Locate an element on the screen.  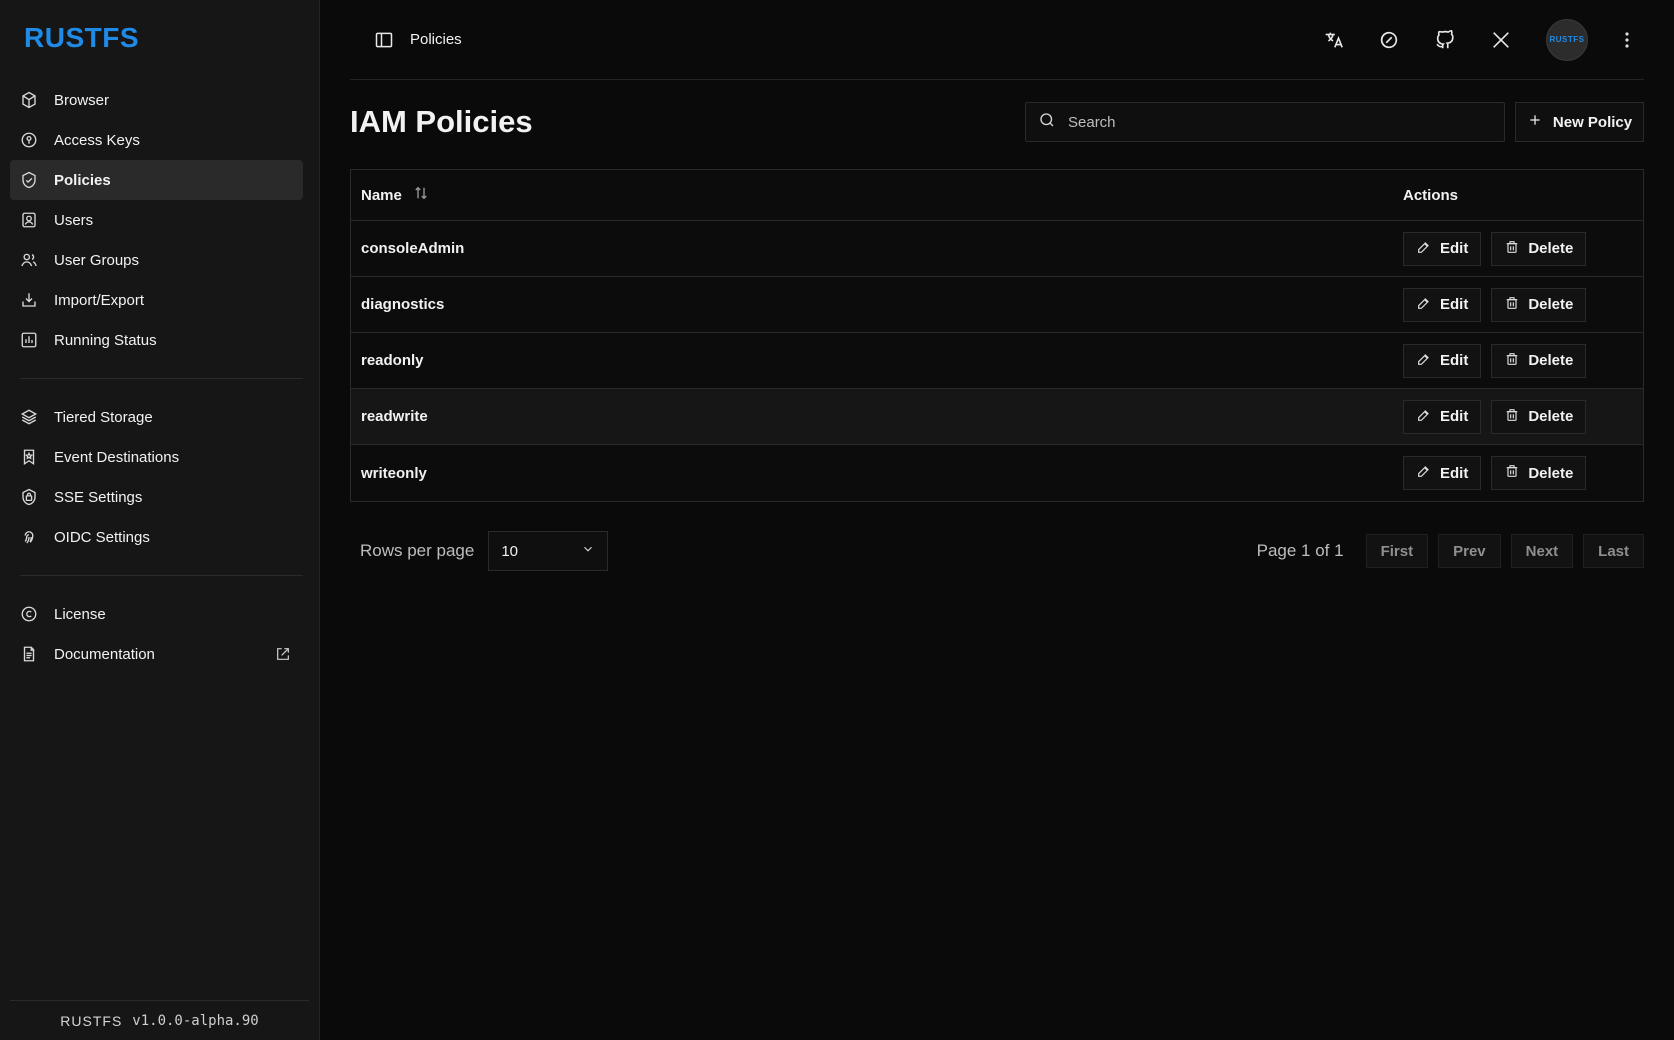
sidebar-item-oidc-settings: OIDC Settings is located at coordinates (156, 537).